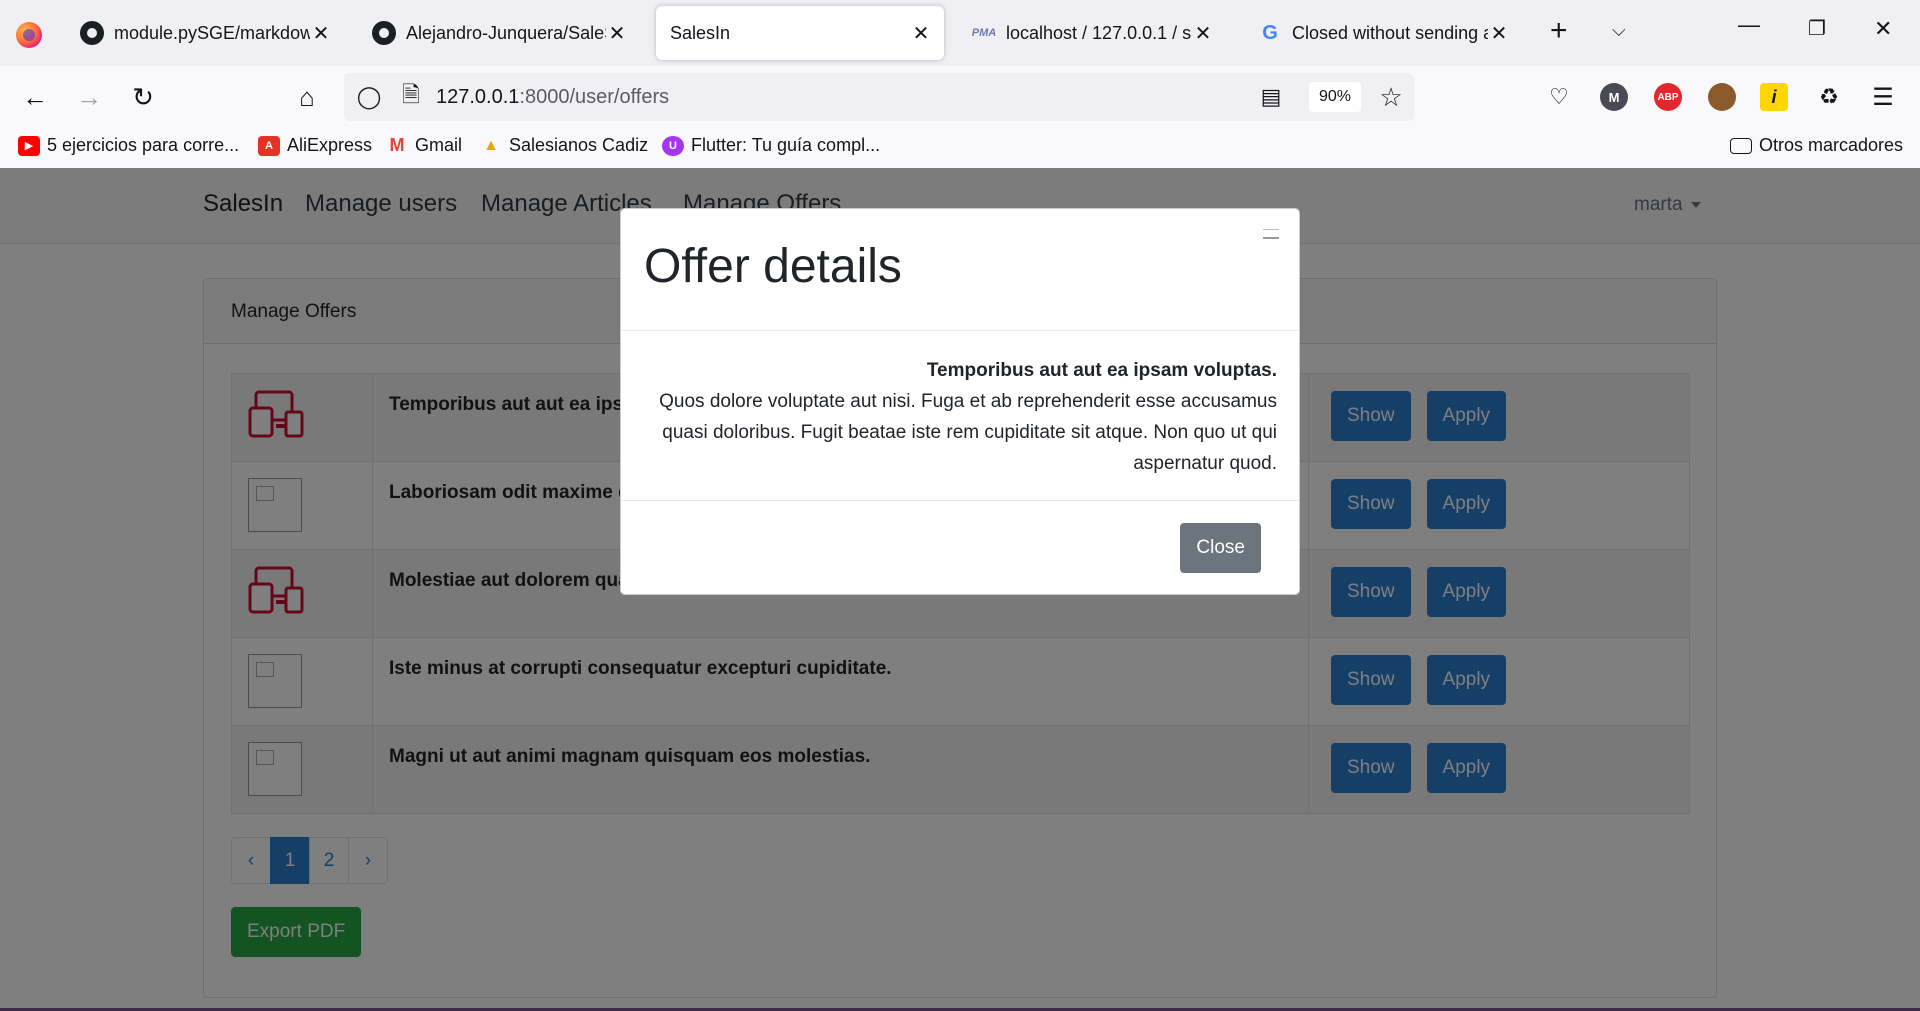 The width and height of the screenshot is (1920, 1011). What do you see at coordinates (89, 97) in the screenshot?
I see `forward-arrow-icon: →` at bounding box center [89, 97].